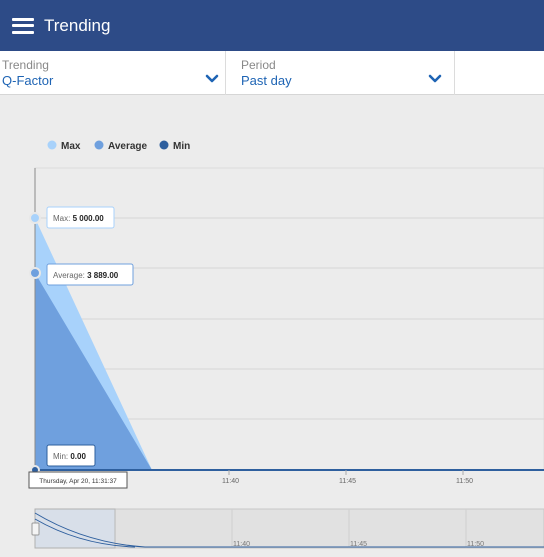 This screenshot has width=544, height=557. I want to click on hamburger-icon, so click(23, 25).